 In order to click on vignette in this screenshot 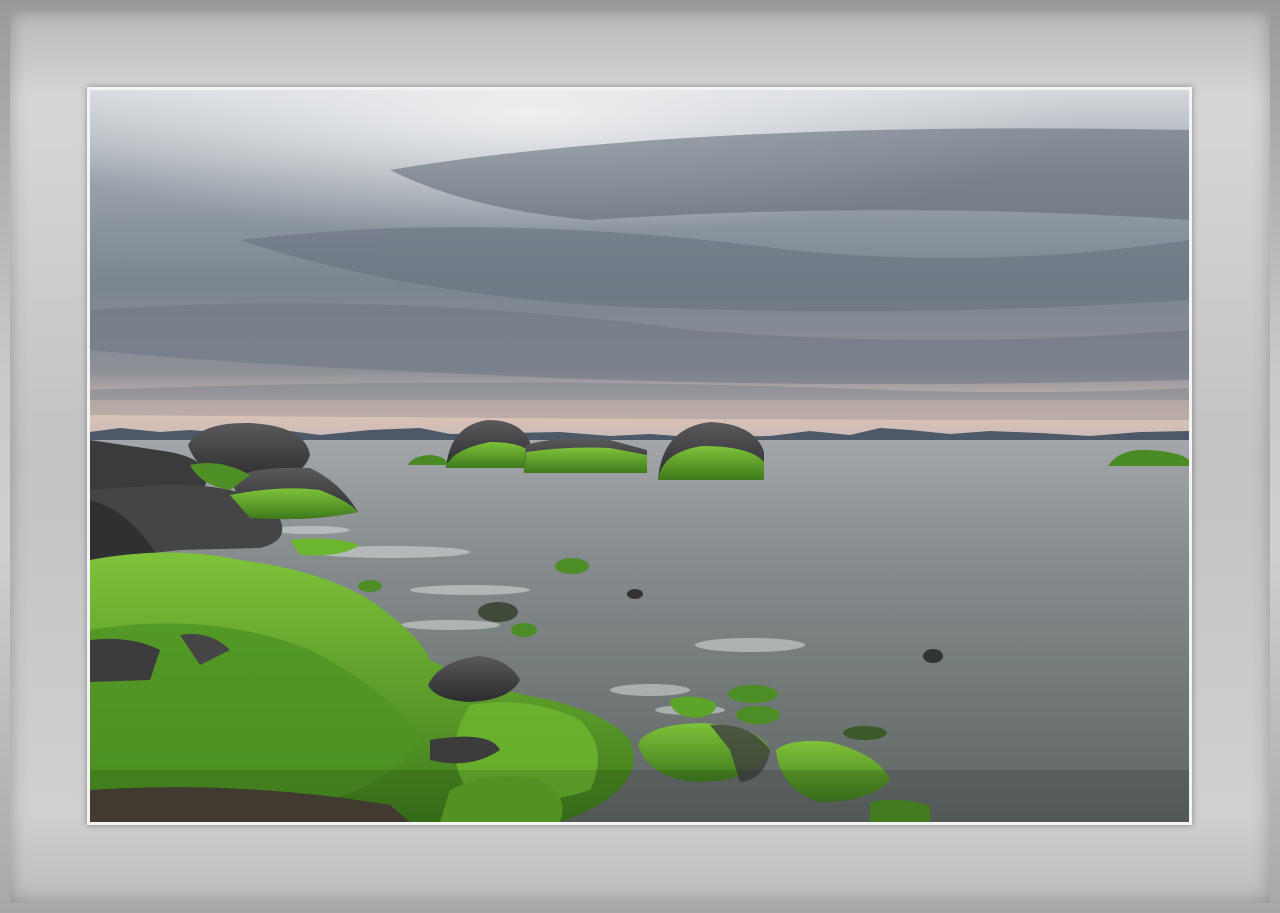, I will do `click(639, 796)`.